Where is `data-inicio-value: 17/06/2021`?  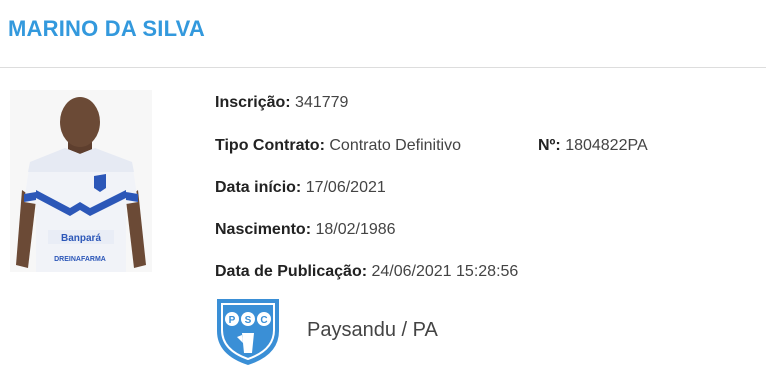
data-inicio-value: 17/06/2021 is located at coordinates (345, 187).